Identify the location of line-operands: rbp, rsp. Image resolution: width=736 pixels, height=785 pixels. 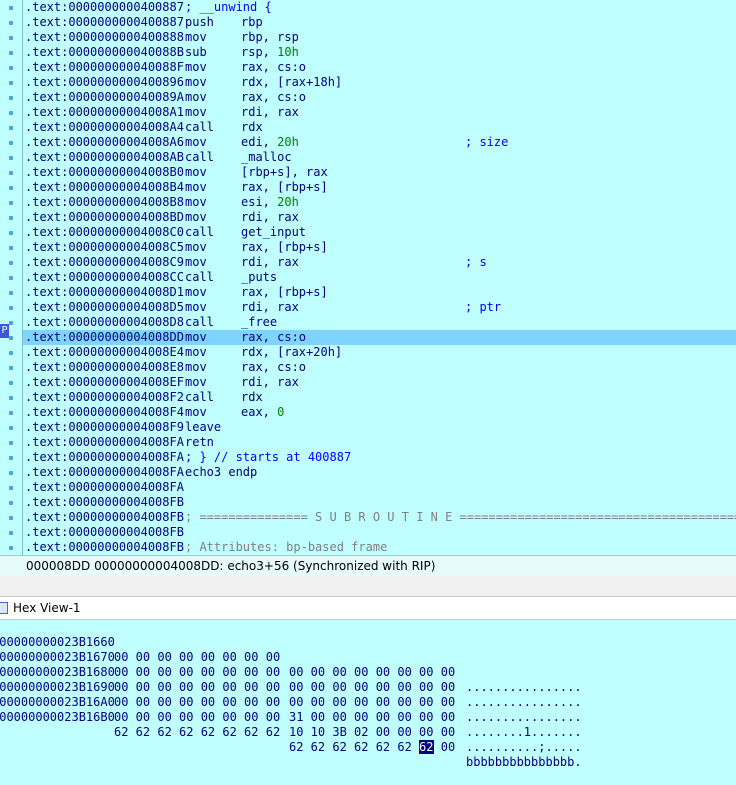
(270, 37).